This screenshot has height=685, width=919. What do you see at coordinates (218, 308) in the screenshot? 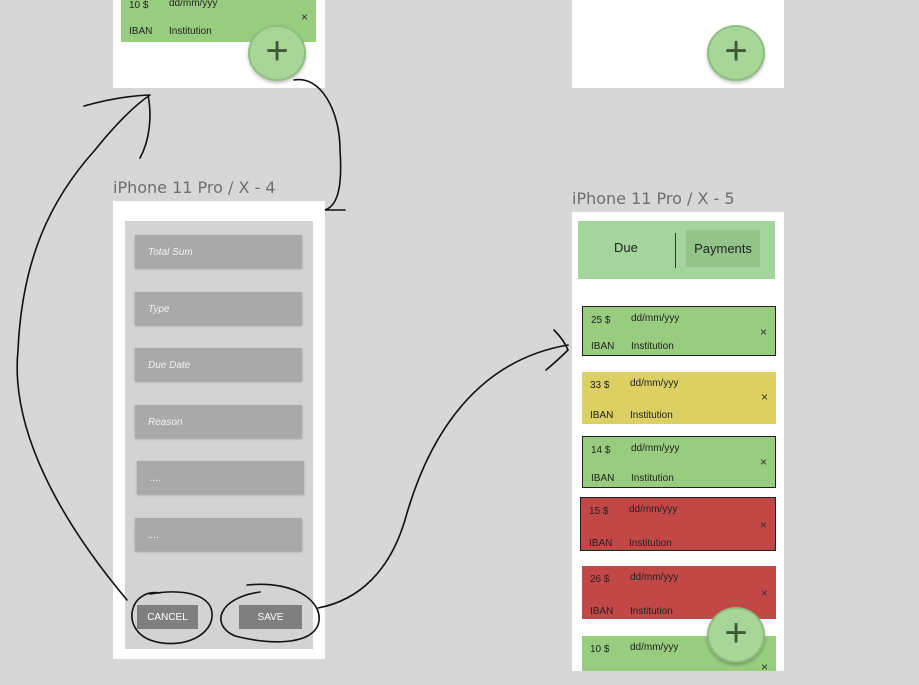
I see `type-field: Type` at bounding box center [218, 308].